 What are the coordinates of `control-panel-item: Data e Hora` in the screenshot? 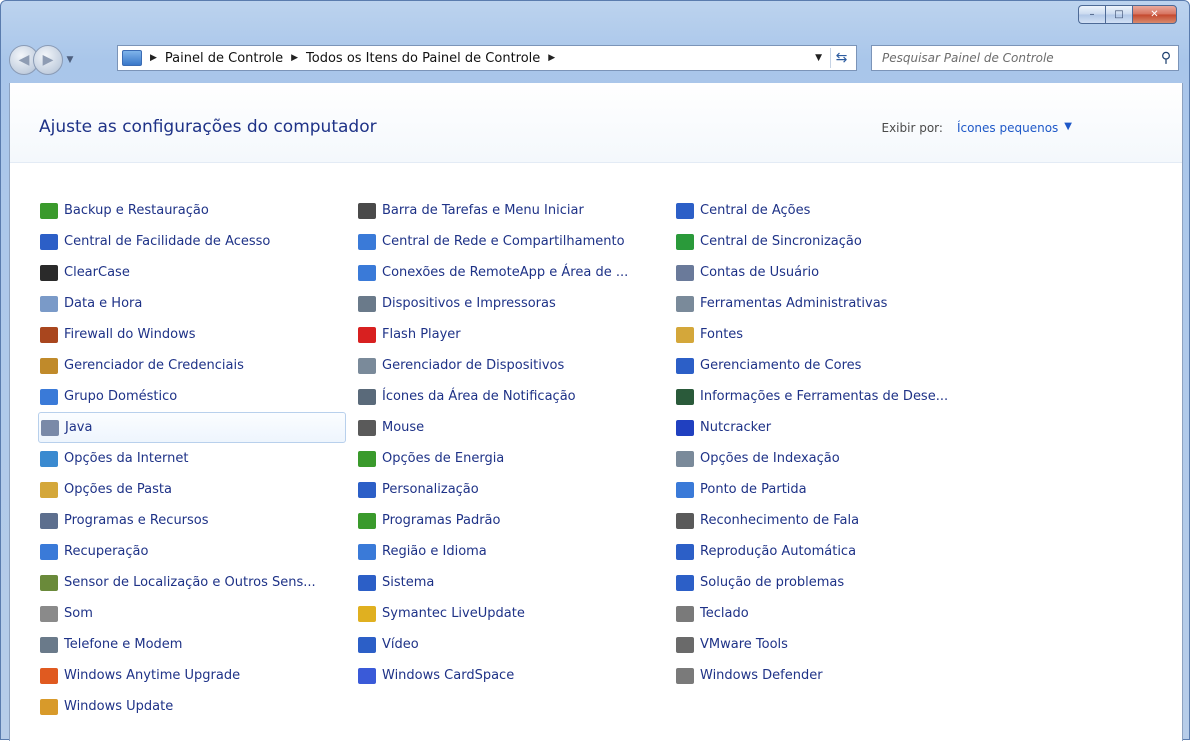 It's located at (197, 303).